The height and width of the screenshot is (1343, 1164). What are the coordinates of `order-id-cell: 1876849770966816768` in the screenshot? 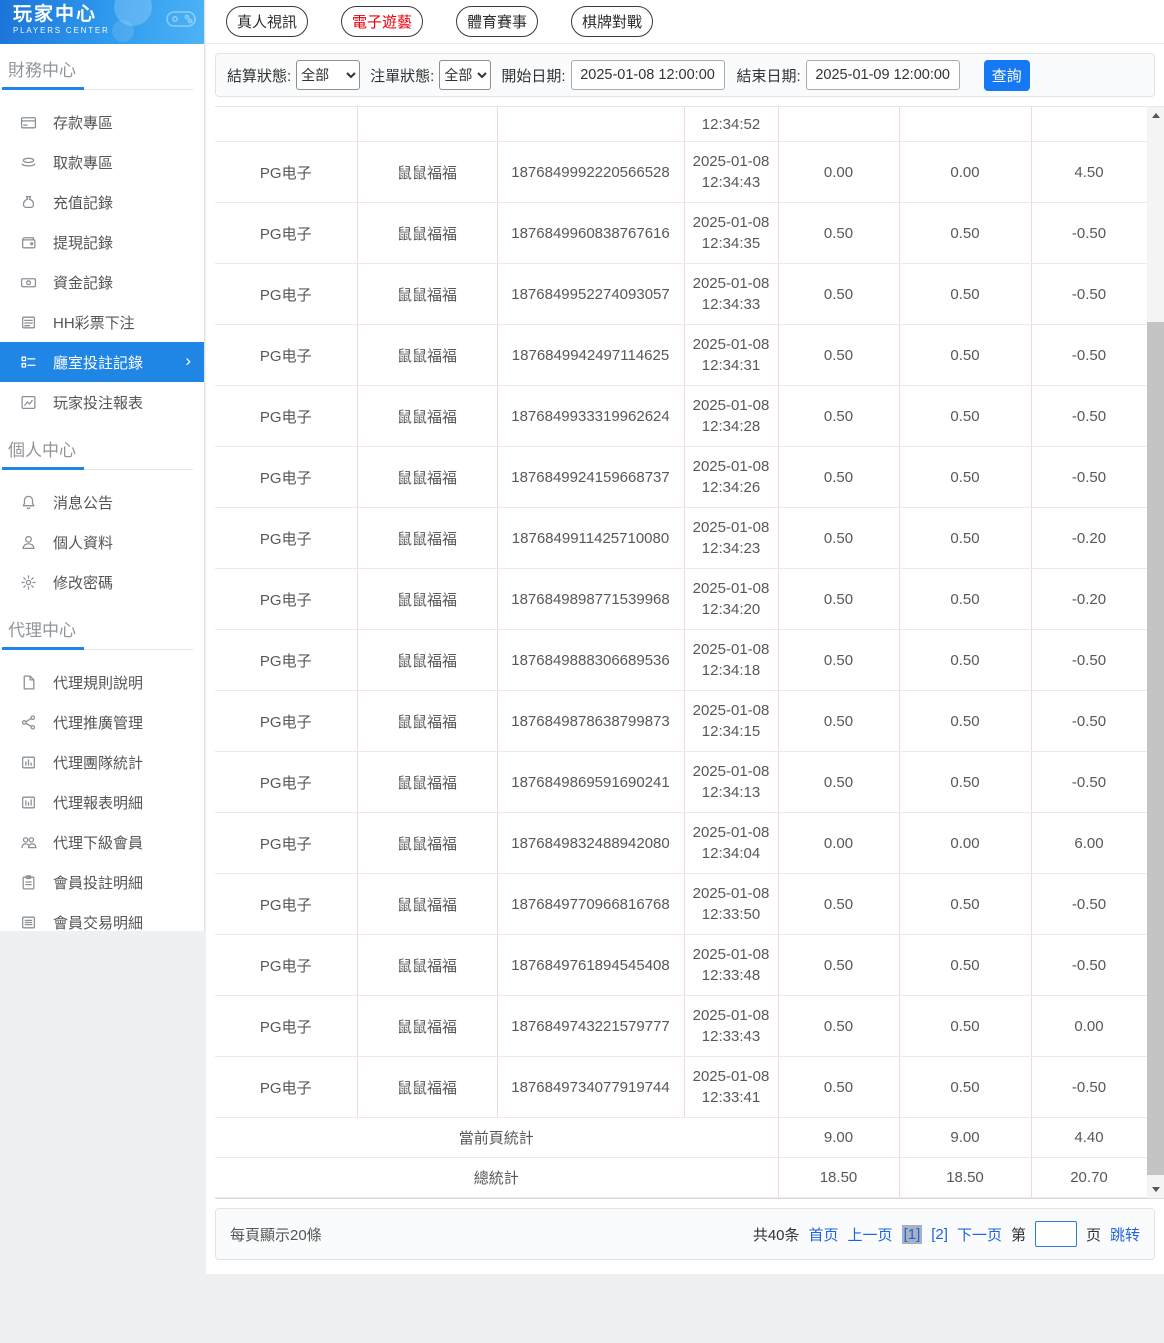 It's located at (591, 904).